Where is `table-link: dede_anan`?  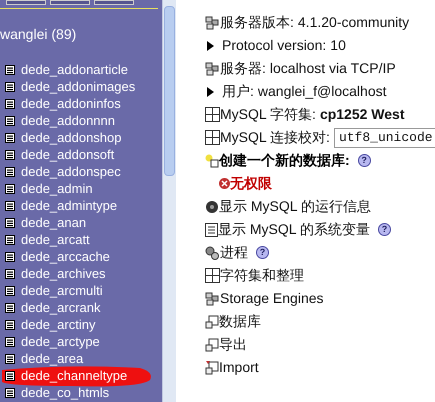 table-link: dede_anan is located at coordinates (53, 222).